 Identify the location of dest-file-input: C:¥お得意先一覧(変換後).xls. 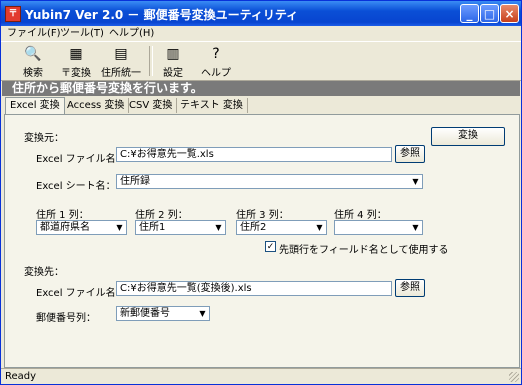
(254, 288).